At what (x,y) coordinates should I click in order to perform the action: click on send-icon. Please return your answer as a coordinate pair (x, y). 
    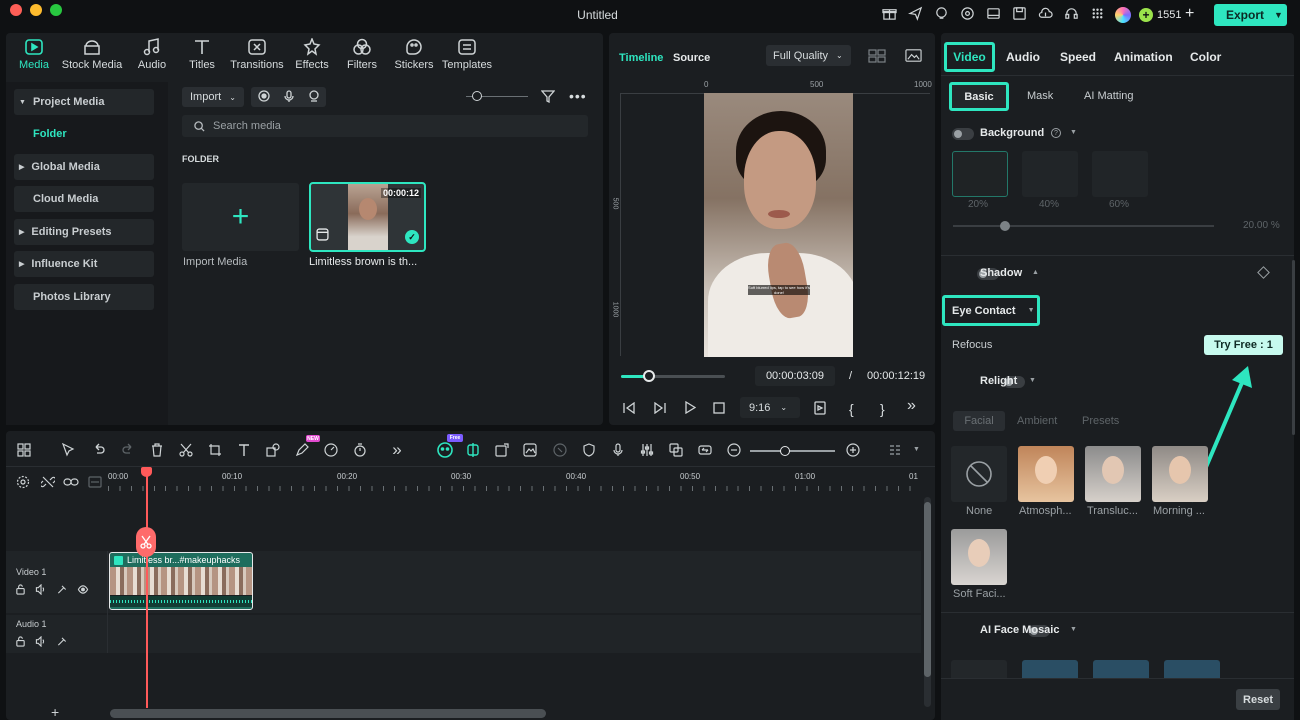
    Looking at the image, I should click on (915, 13).